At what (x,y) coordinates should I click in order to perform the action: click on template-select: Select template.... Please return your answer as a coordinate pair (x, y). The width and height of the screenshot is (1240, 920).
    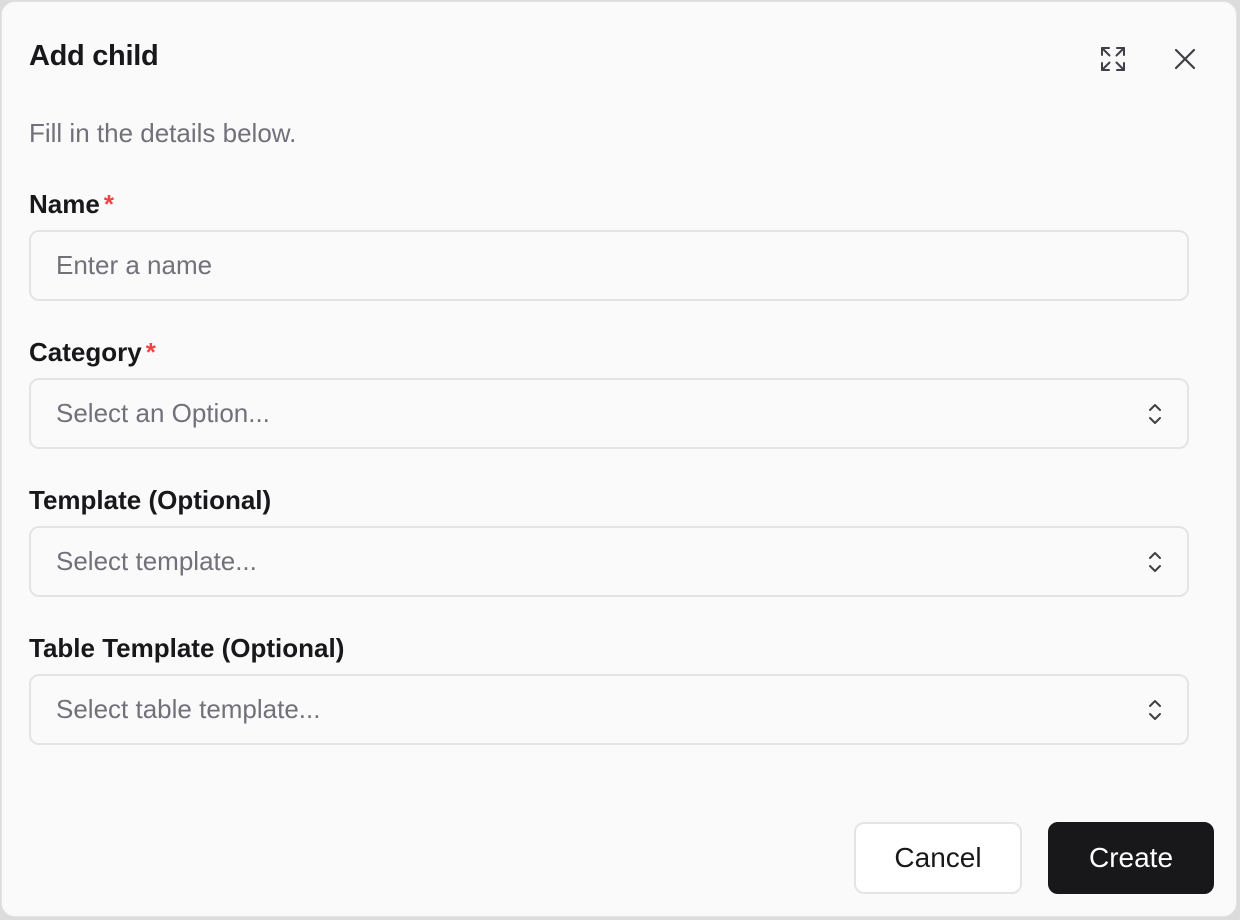
    Looking at the image, I should click on (609, 561).